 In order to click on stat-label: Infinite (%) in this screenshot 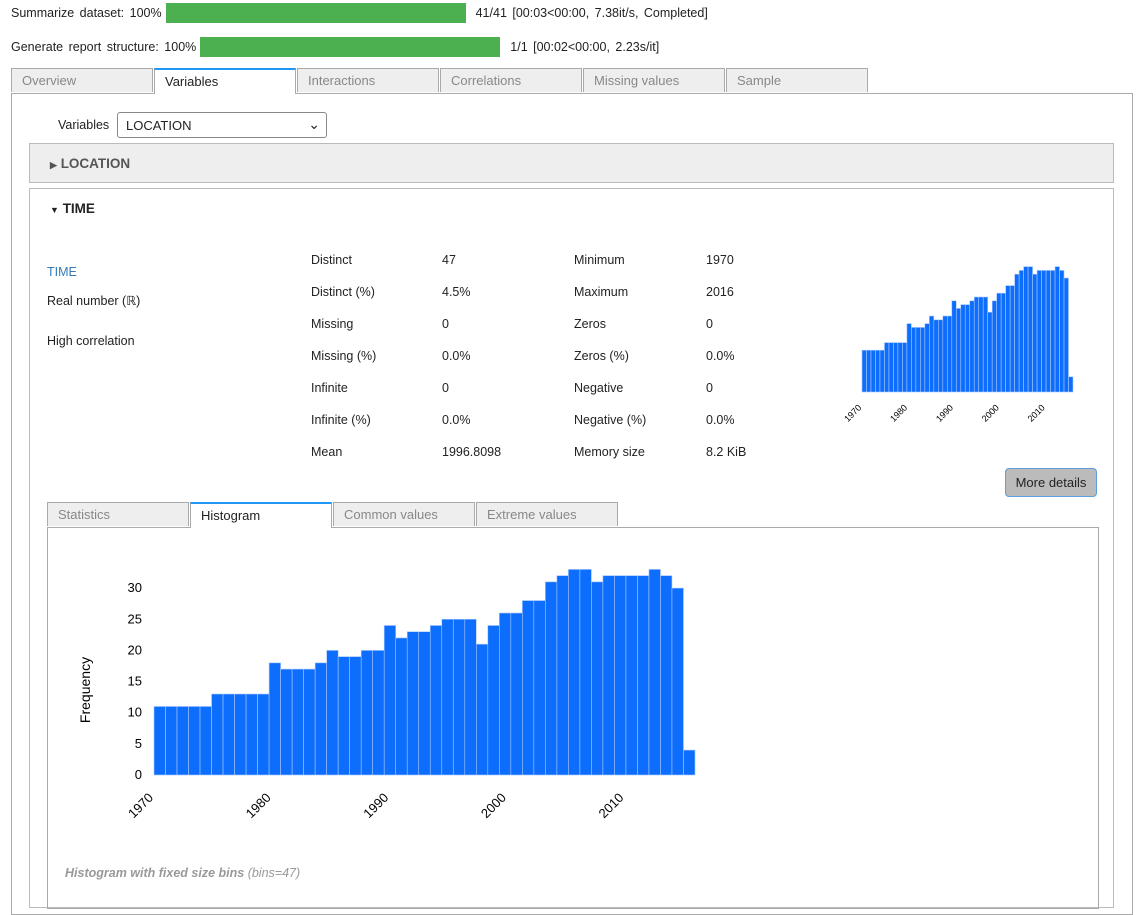, I will do `click(341, 420)`.